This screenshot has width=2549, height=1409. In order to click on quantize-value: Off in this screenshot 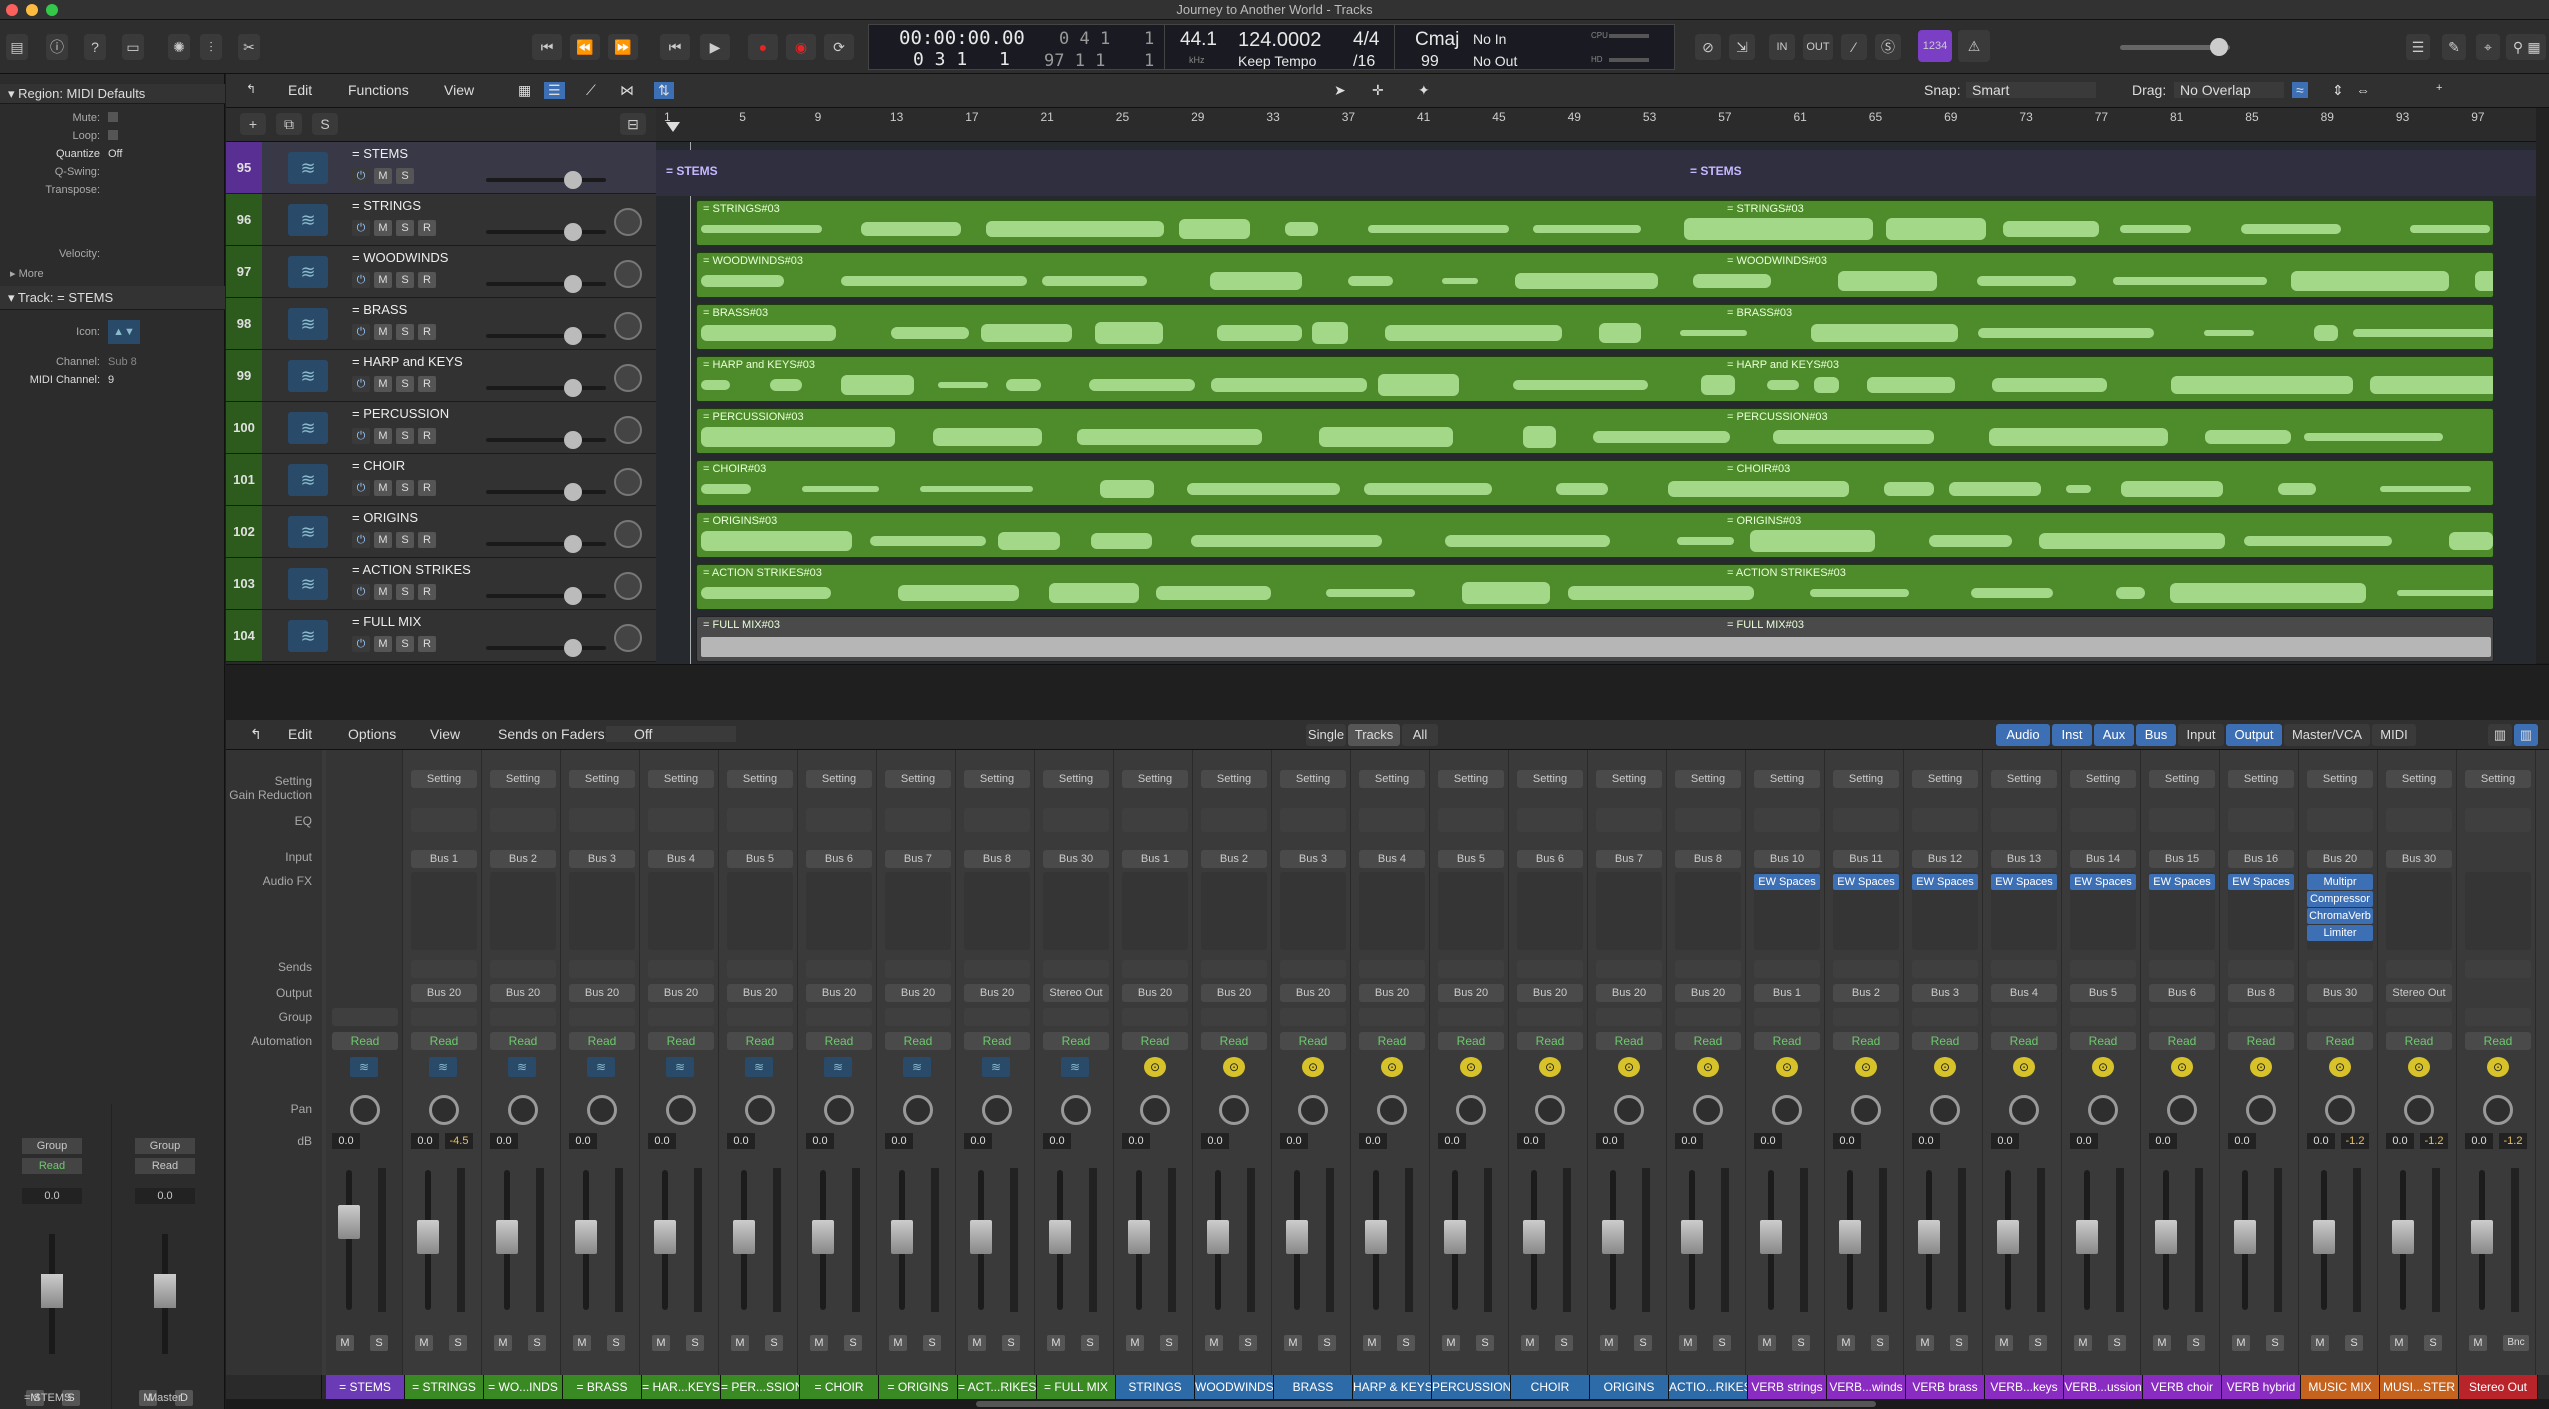, I will do `click(115, 154)`.